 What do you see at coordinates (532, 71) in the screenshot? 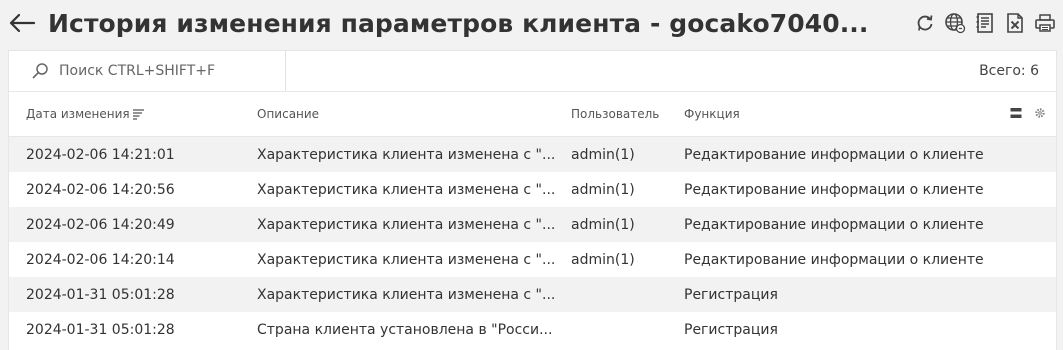
I see `table-toolbar: Всего: 6` at bounding box center [532, 71].